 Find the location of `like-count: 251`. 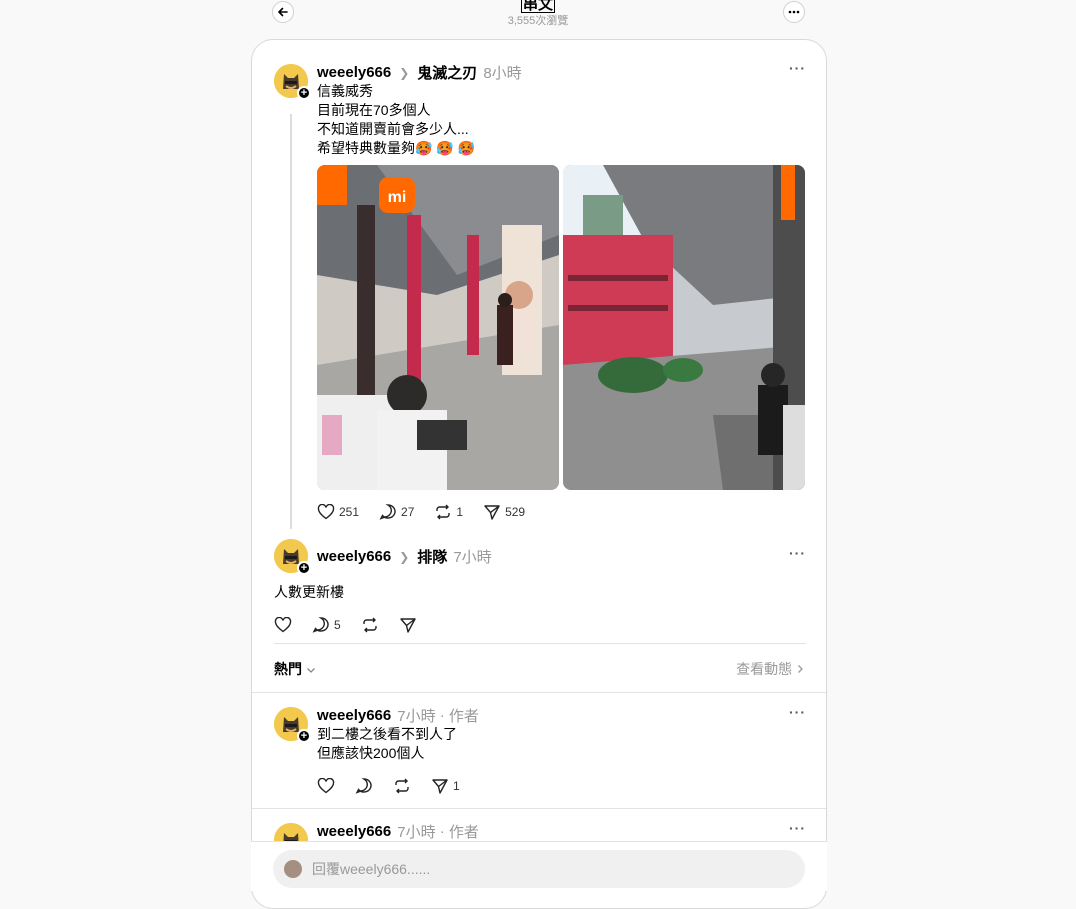

like-count: 251 is located at coordinates (349, 511).